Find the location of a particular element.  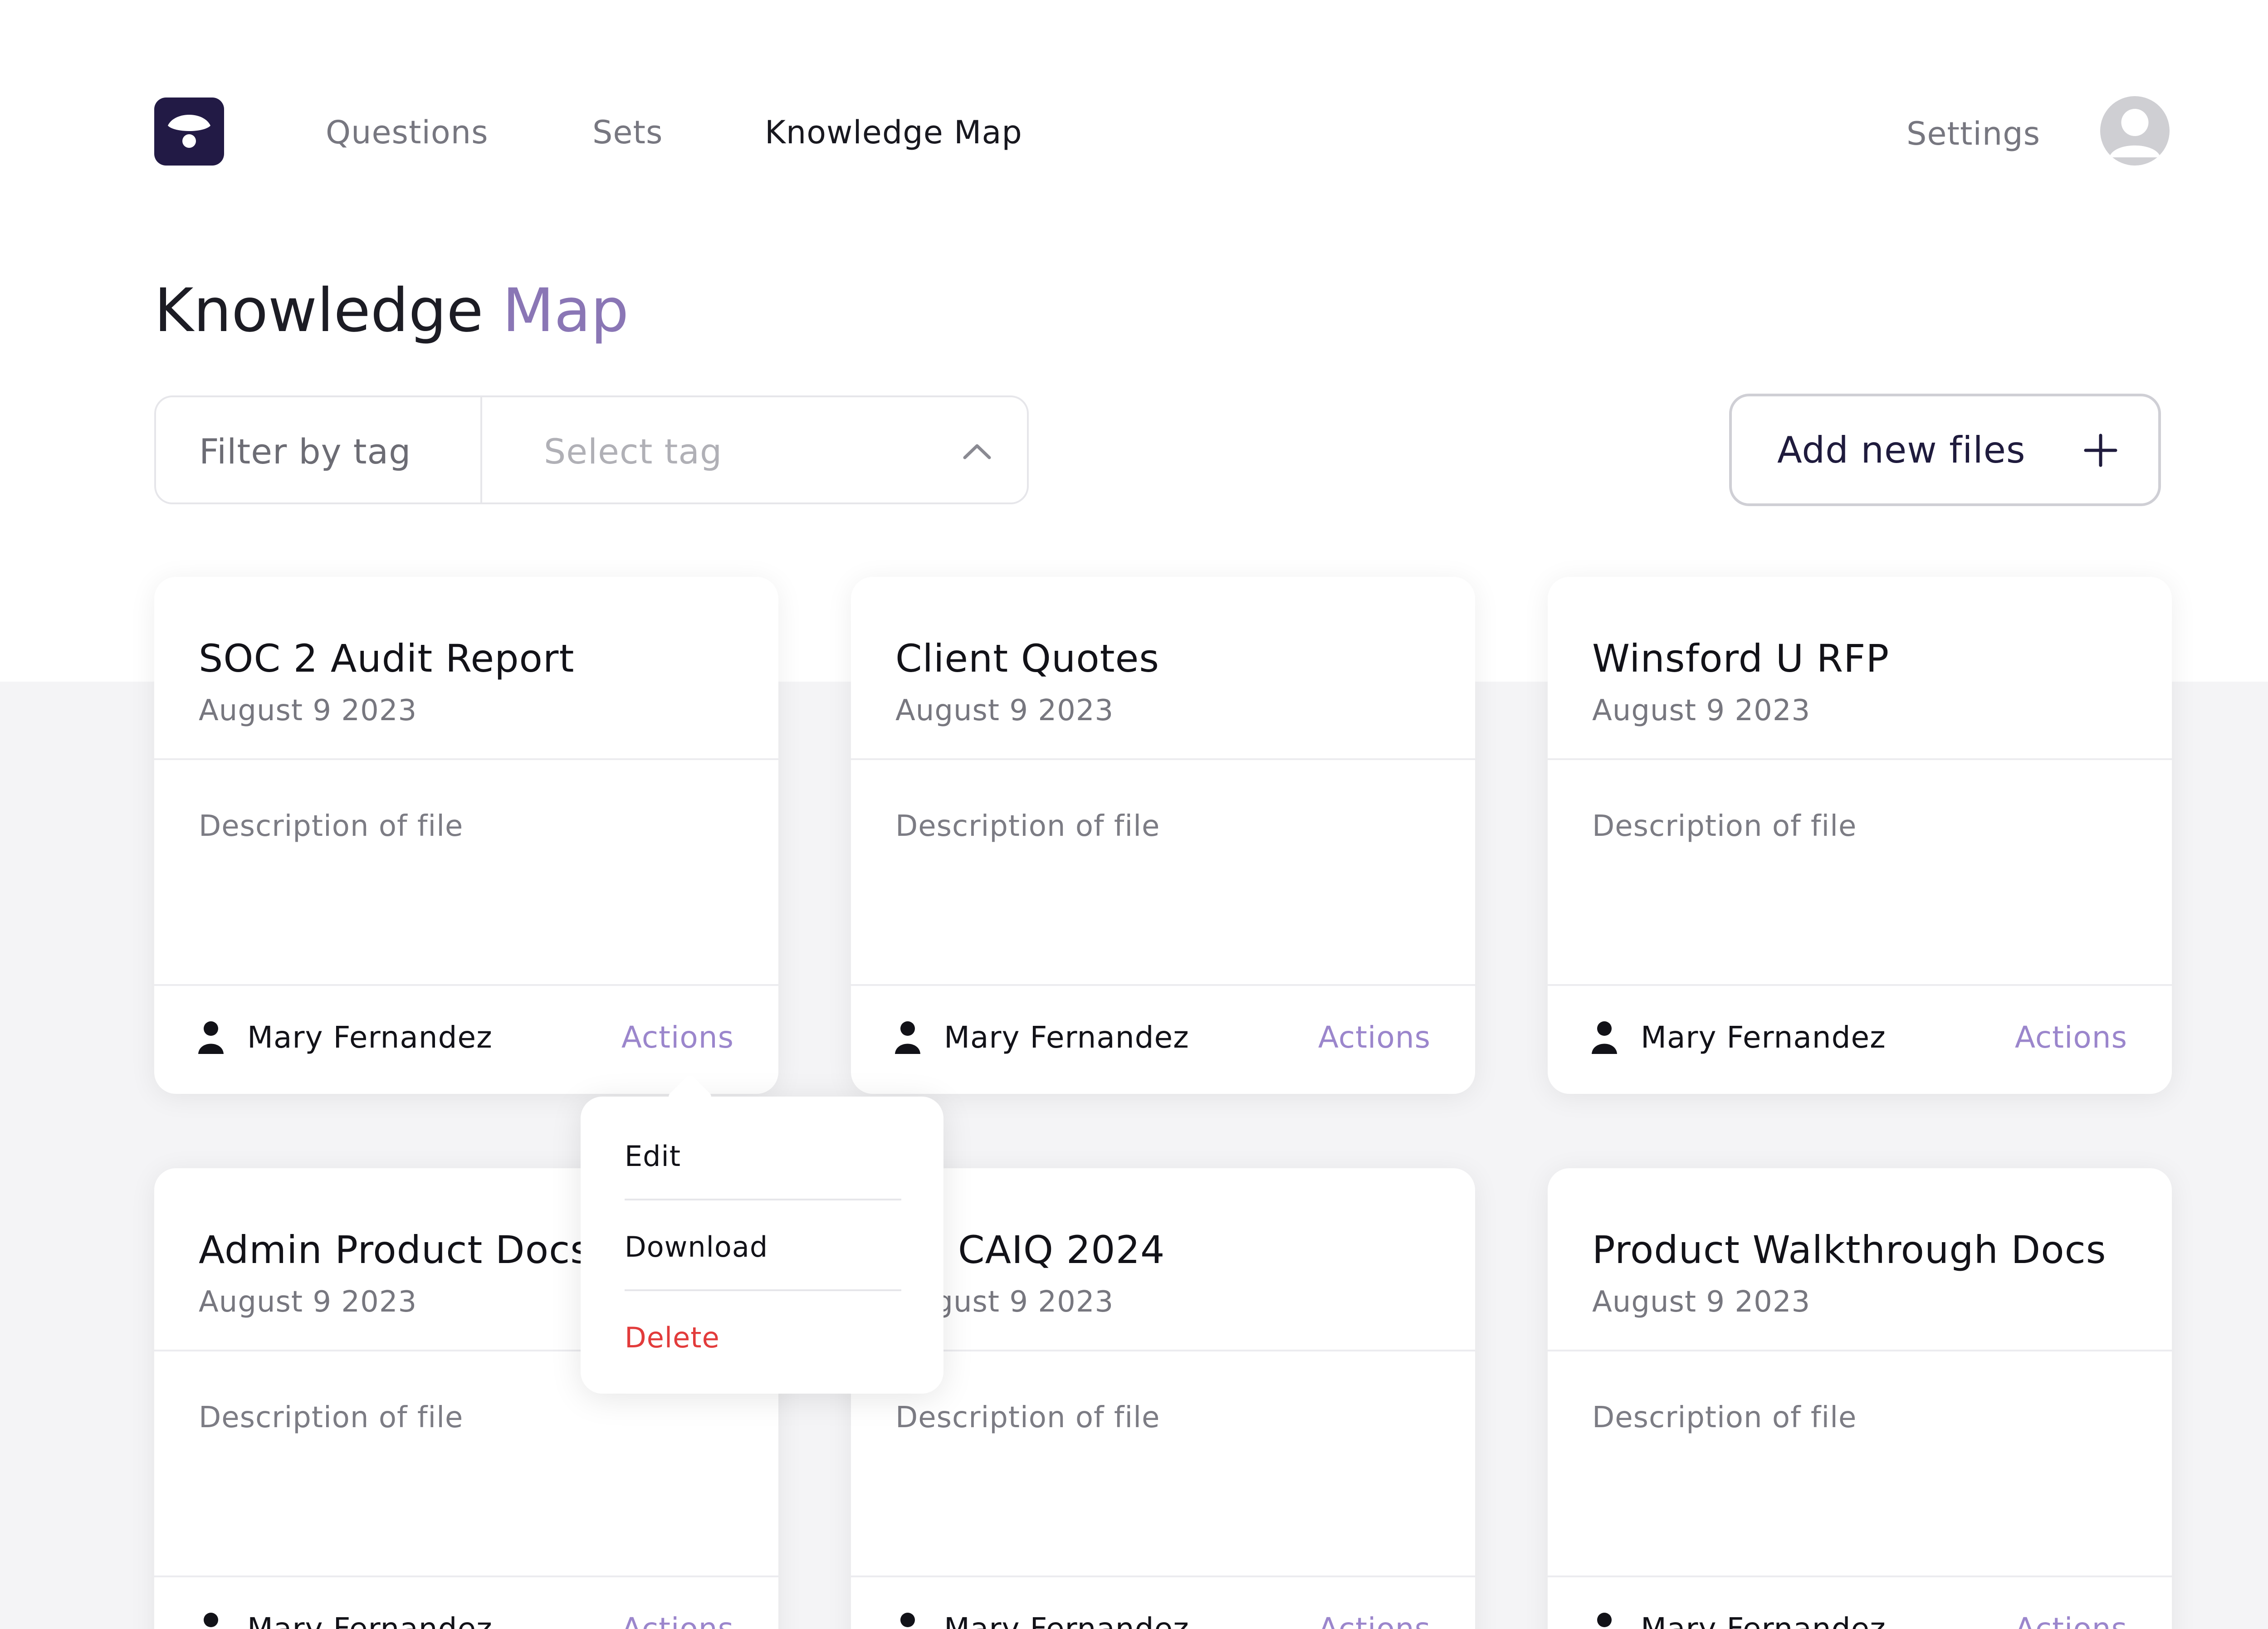

nav-settings: Settings is located at coordinates (1973, 134).